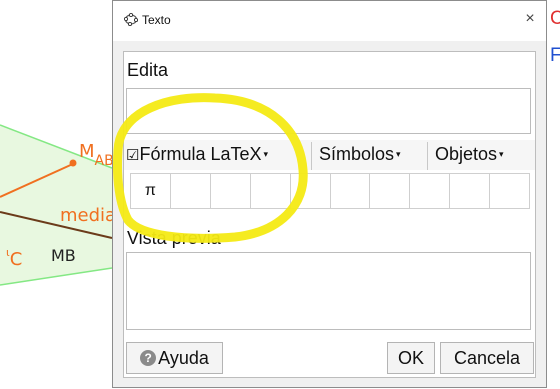 The image size is (560, 389). I want to click on text-edit-field, so click(328, 111).